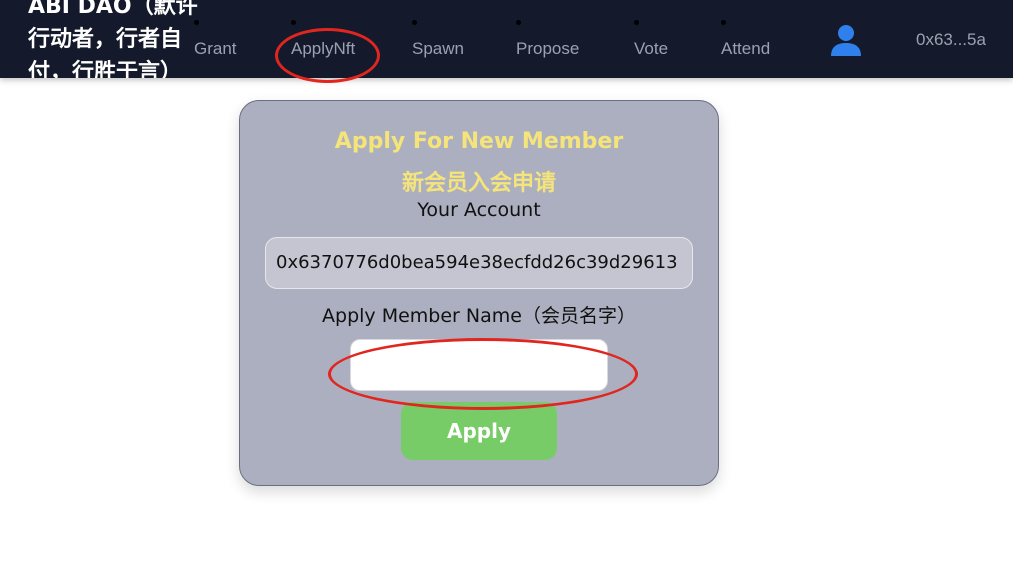 This screenshot has width=1013, height=566. I want to click on nav-item-vote: Vote, so click(651, 39).